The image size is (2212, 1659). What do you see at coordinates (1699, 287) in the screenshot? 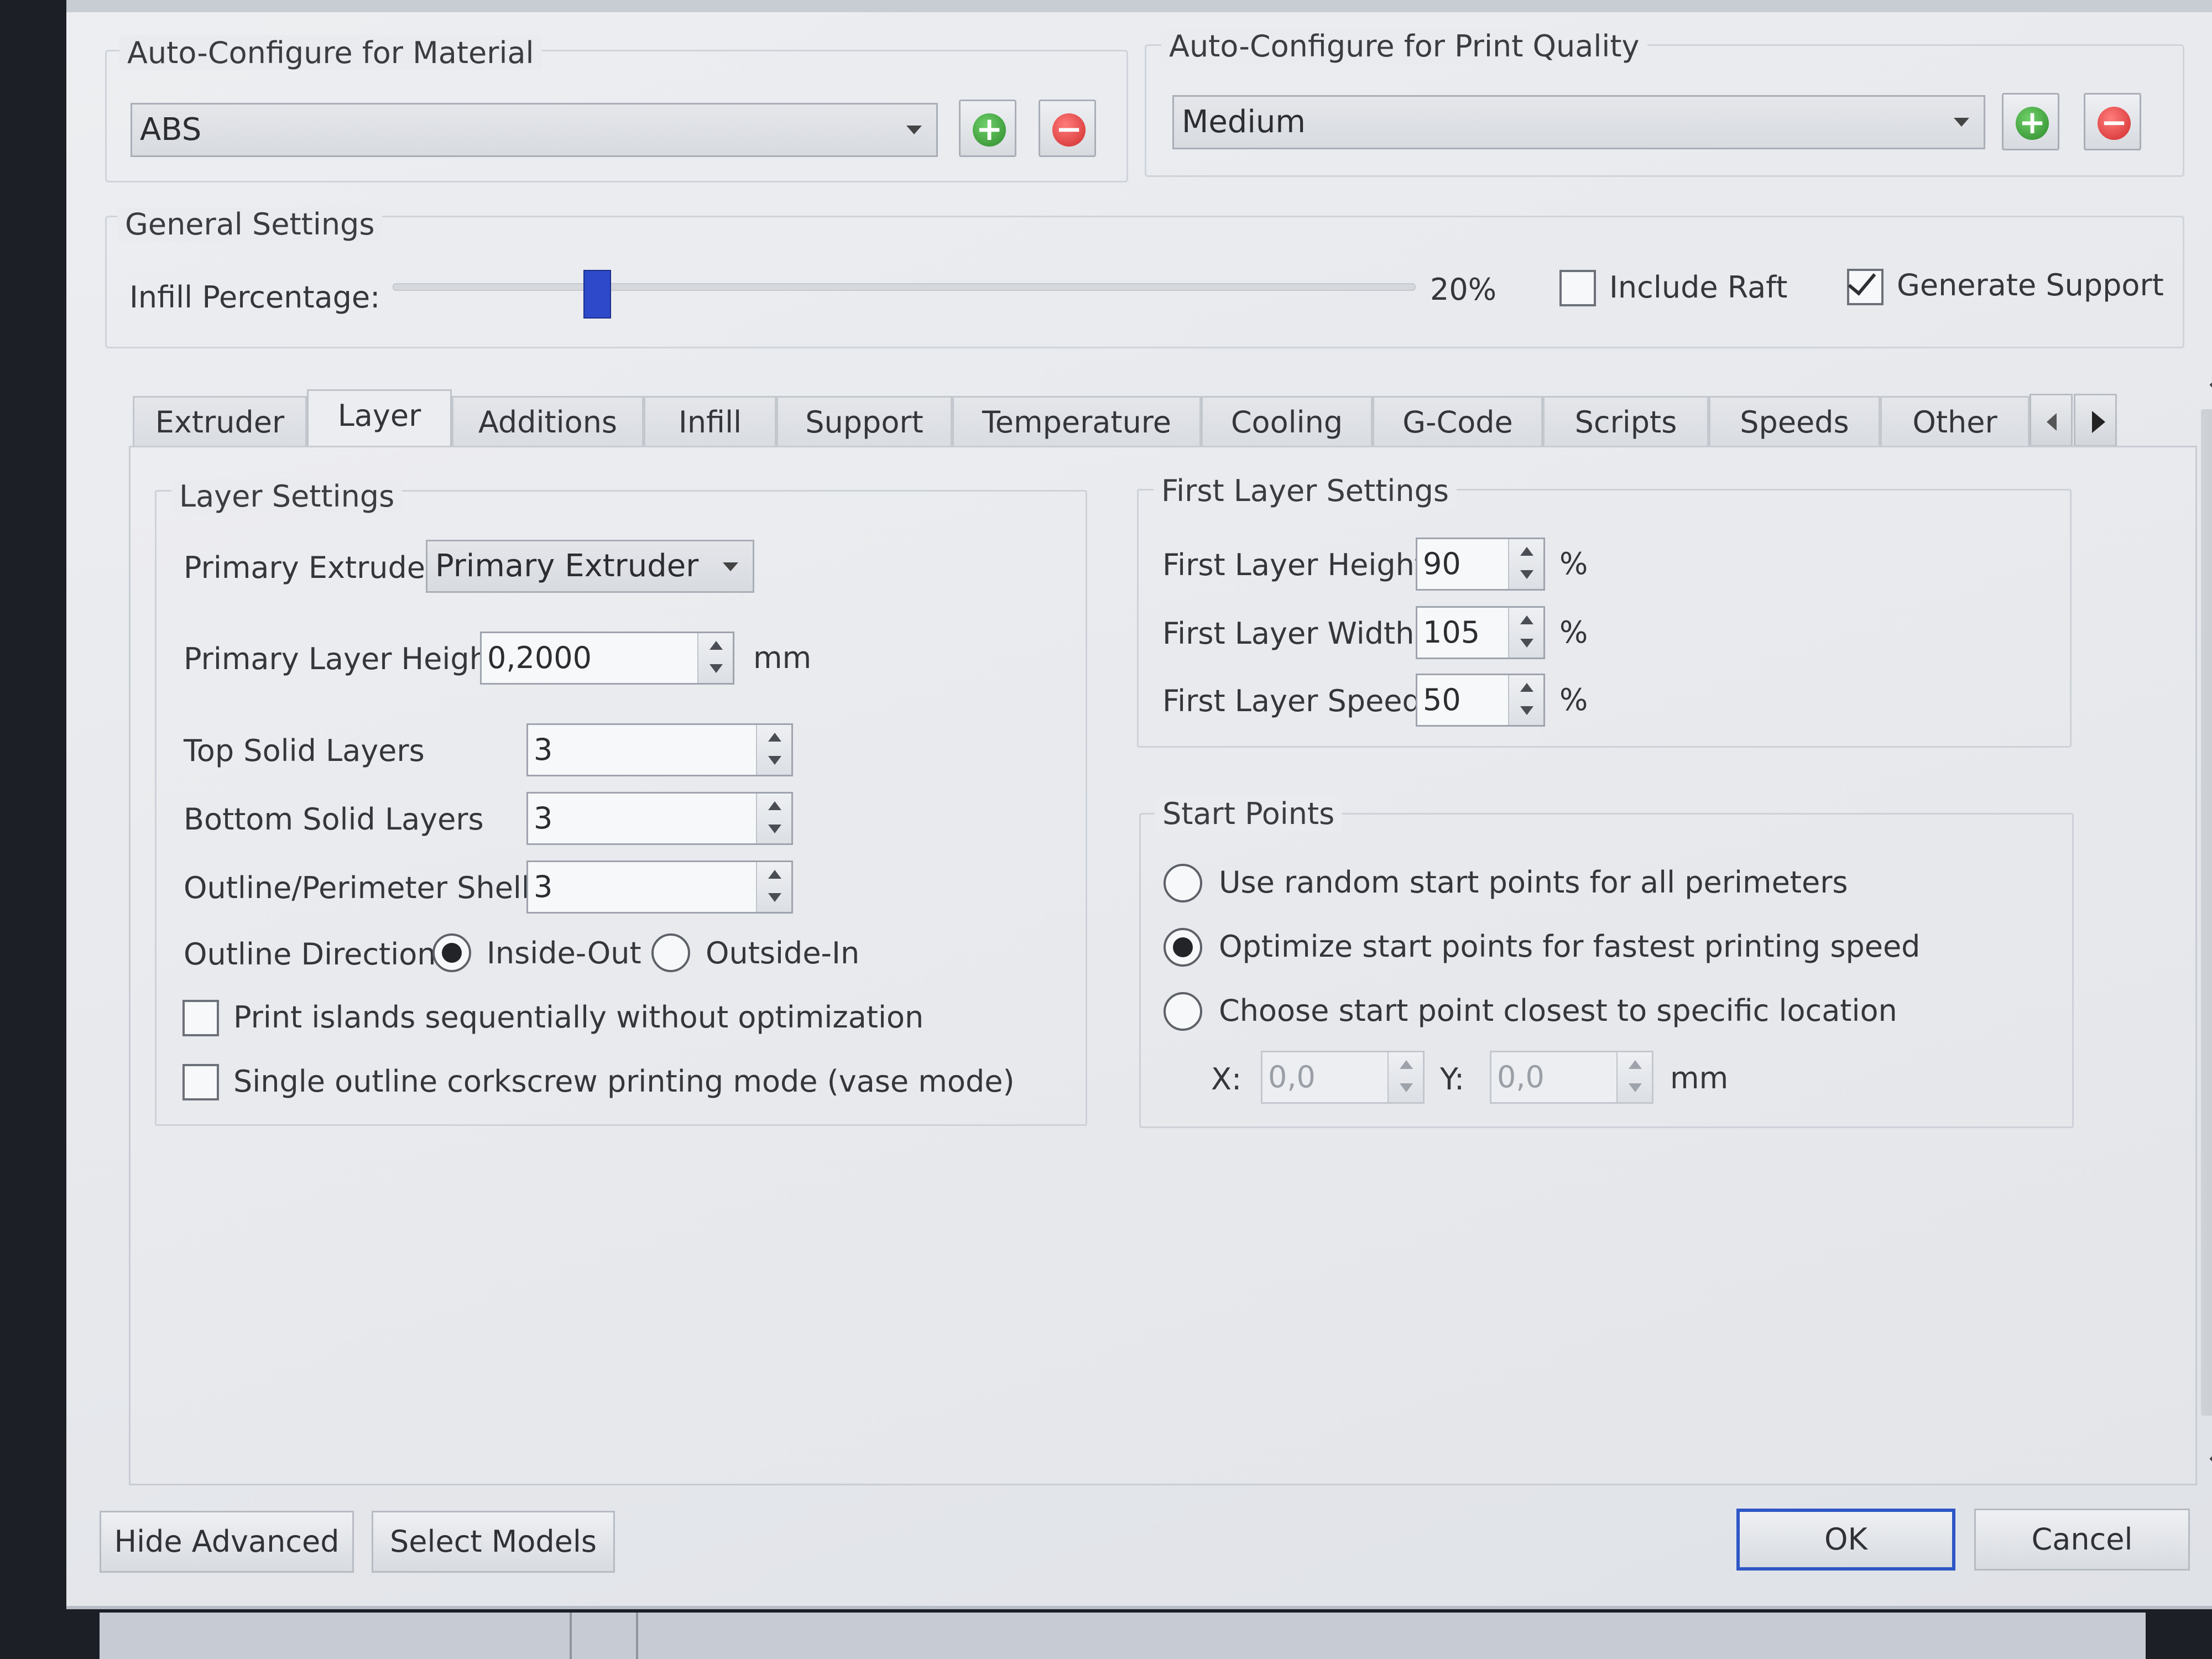
I see `include-raft-label: Include Raft` at bounding box center [1699, 287].